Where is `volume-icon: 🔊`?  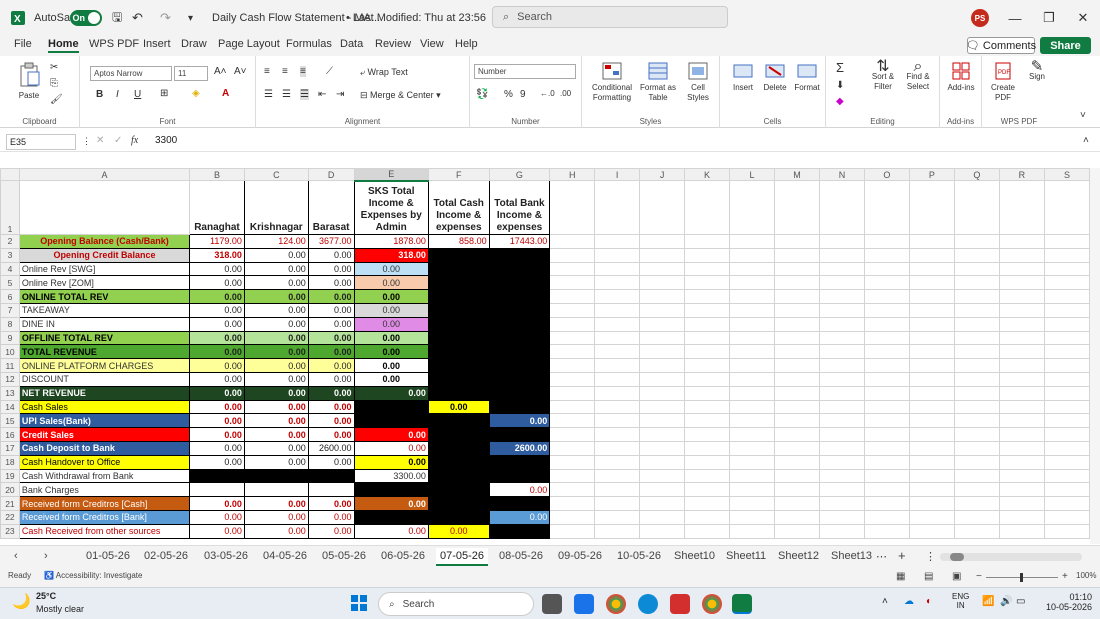
volume-icon: 🔊 is located at coordinates (1006, 601).